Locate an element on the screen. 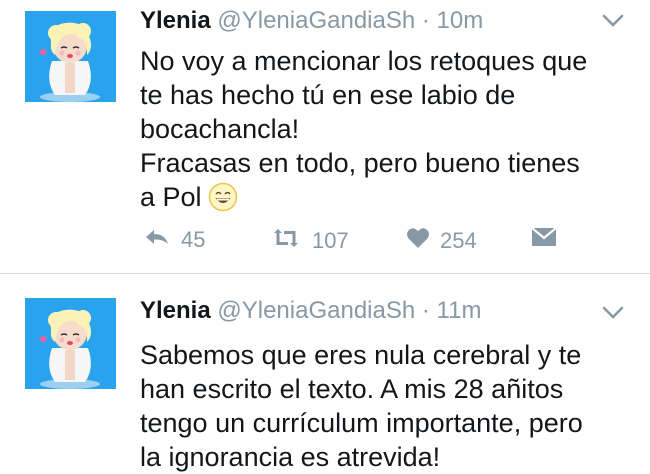  timestamp: 10m is located at coordinates (460, 20).